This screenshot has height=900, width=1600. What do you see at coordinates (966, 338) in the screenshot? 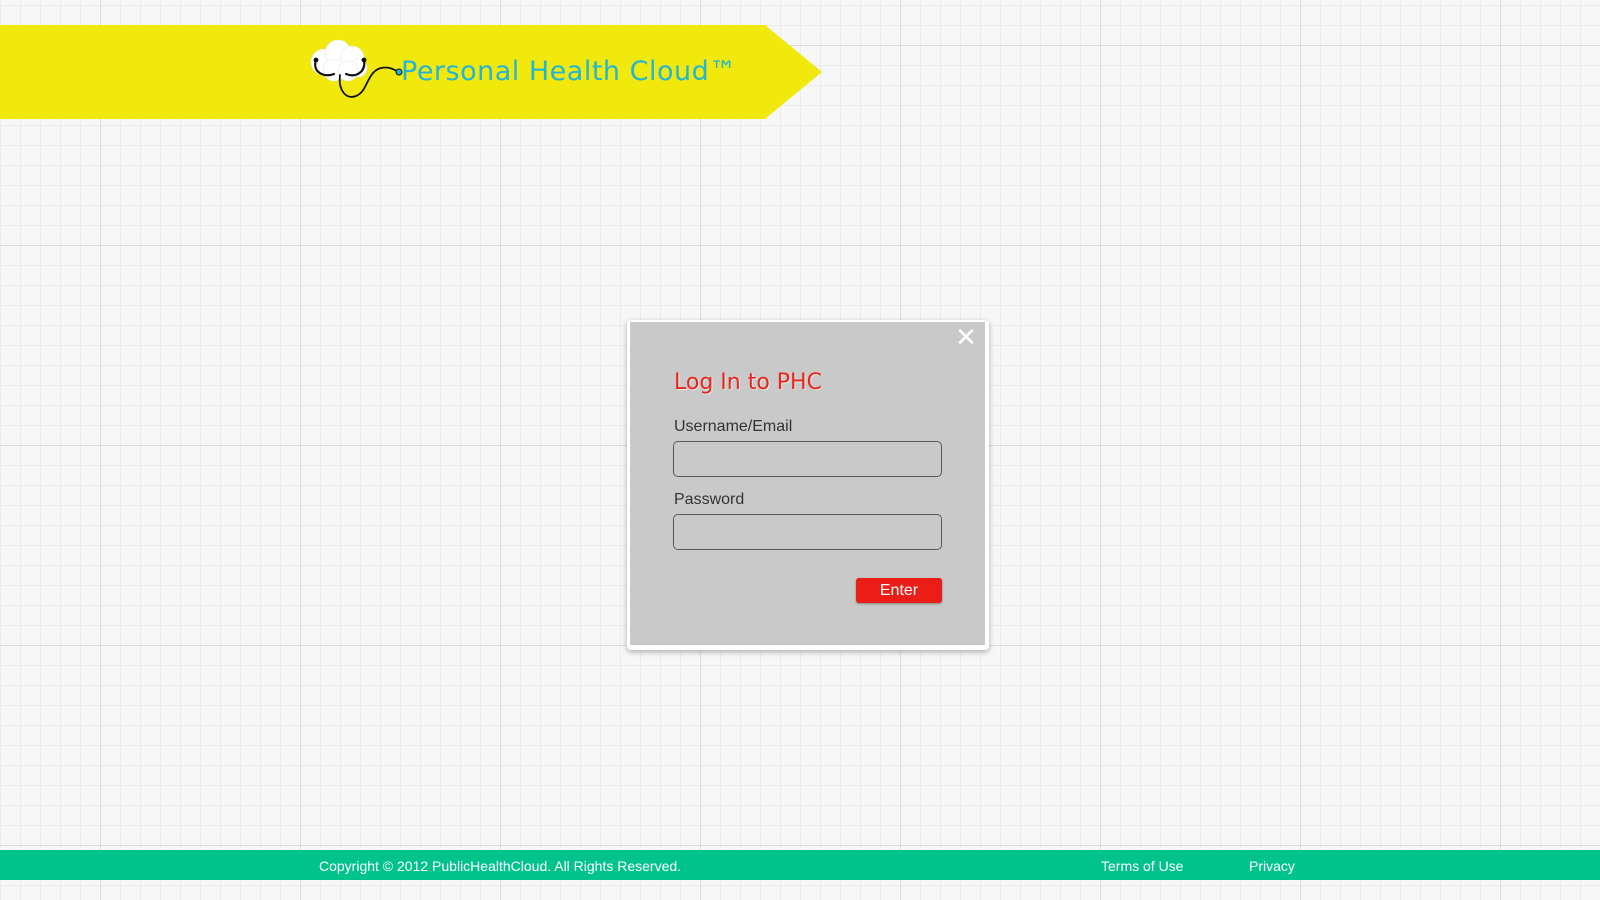
I see `close-icon: ✕` at bounding box center [966, 338].